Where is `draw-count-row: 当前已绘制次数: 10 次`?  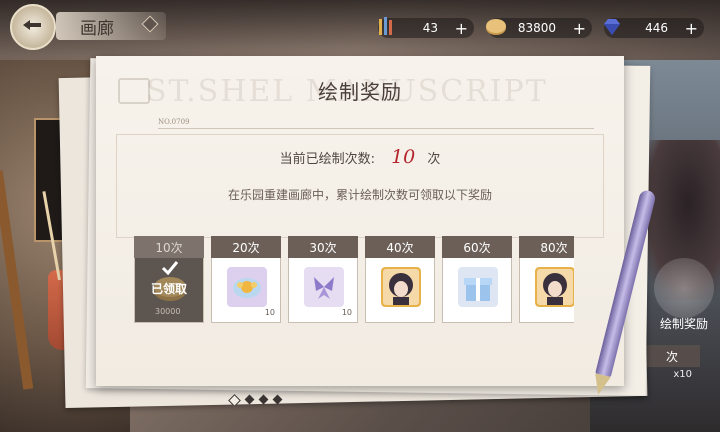
draw-count-row: 当前已绘制次数: 10 次 is located at coordinates (360, 157).